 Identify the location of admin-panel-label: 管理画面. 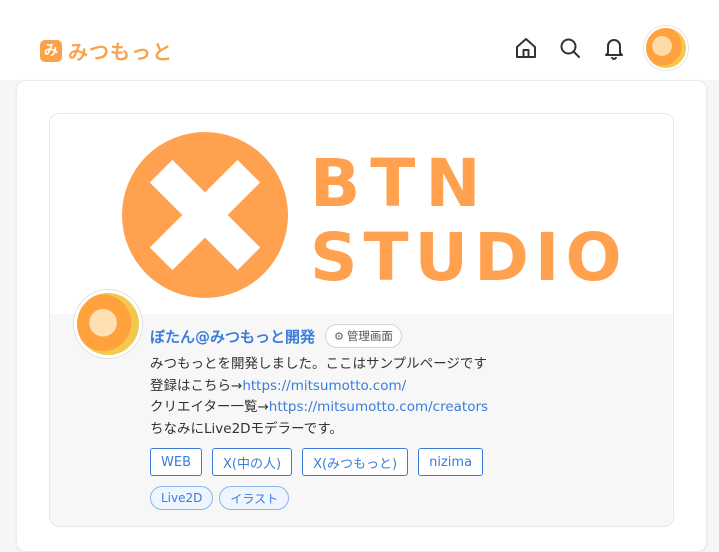
(369, 336).